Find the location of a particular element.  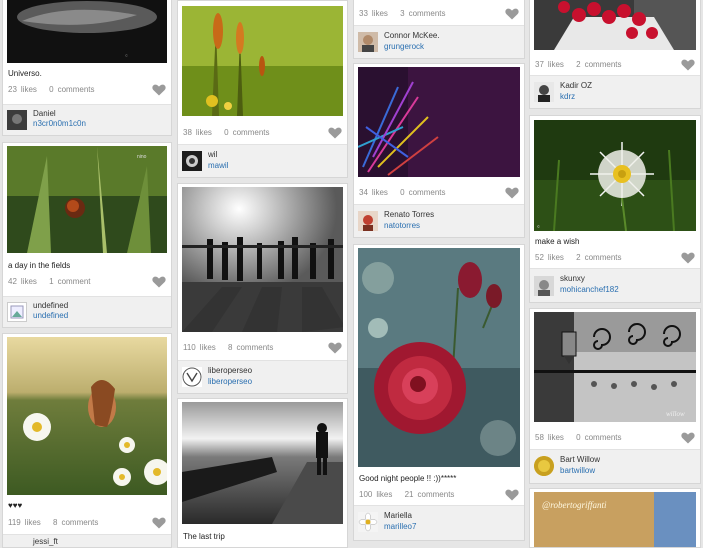

photo-card: @robertogriffanti is located at coordinates (615, 518).